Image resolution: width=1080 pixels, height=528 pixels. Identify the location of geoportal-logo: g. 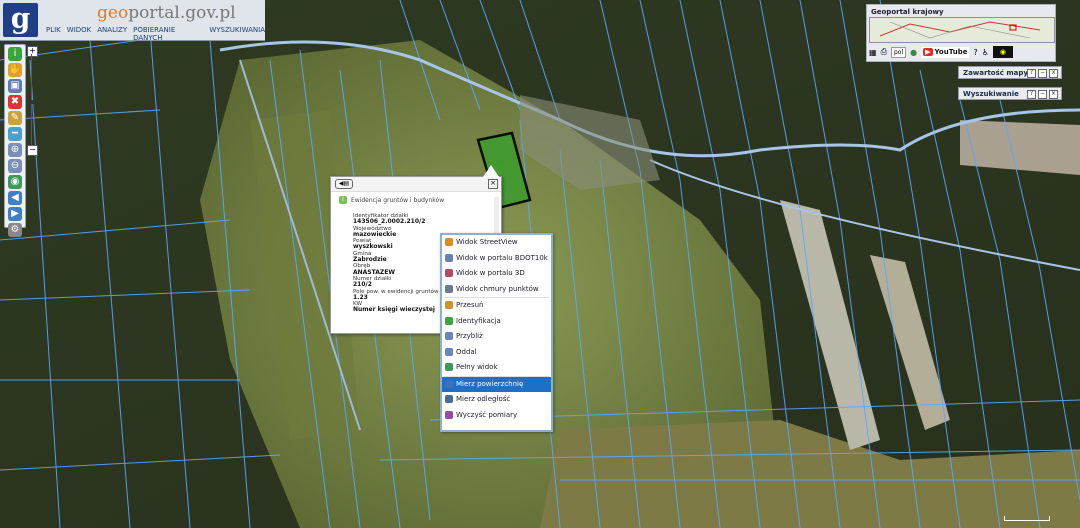
(20, 20).